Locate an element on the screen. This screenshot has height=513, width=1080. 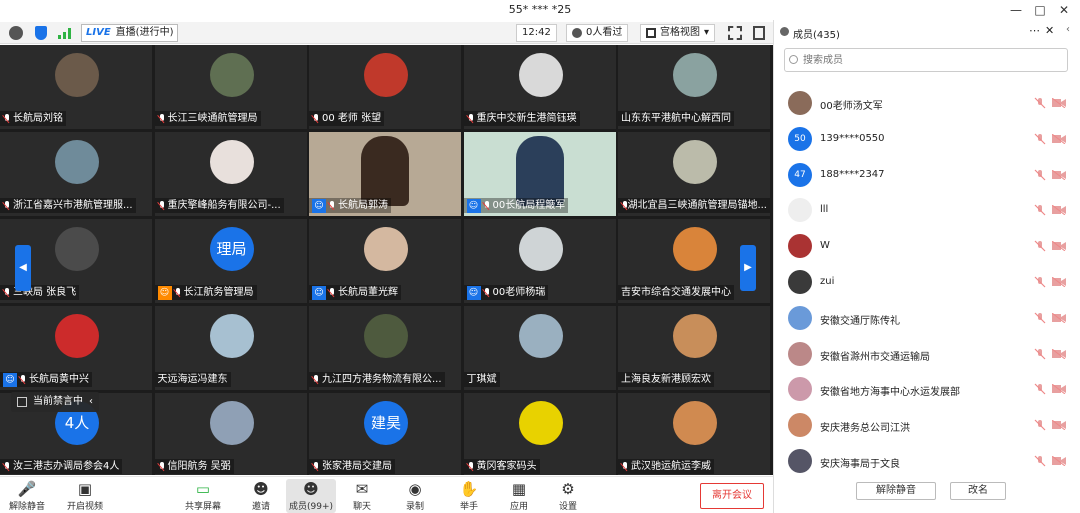
unmute-button: 🎤 解除静音 is located at coordinates (27, 496).